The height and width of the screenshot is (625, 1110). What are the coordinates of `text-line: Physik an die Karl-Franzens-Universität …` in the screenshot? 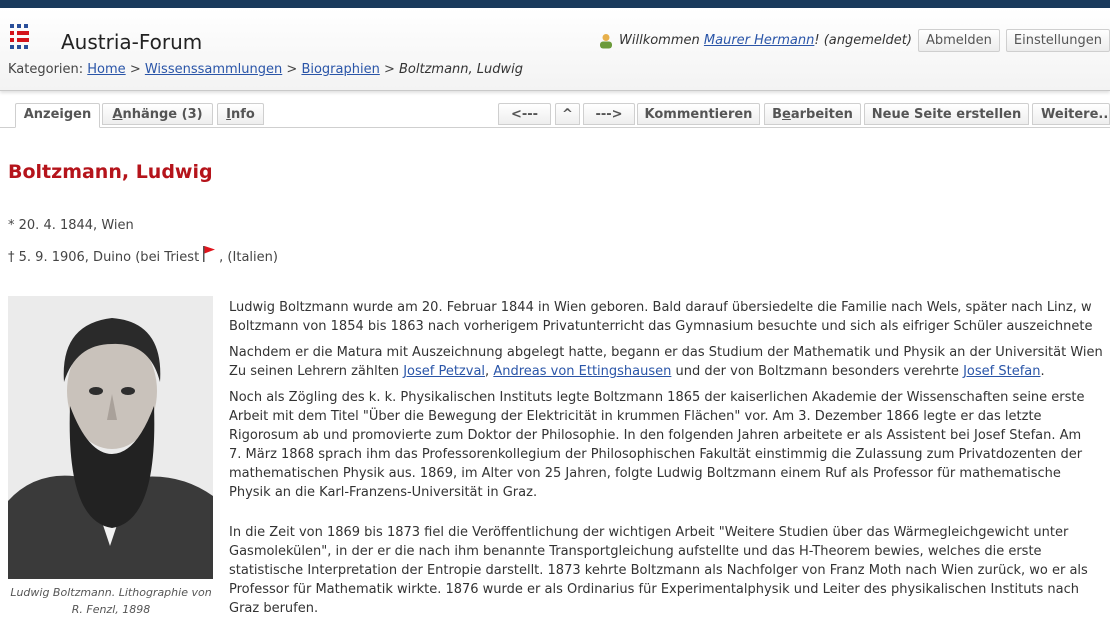 It's located at (383, 492).